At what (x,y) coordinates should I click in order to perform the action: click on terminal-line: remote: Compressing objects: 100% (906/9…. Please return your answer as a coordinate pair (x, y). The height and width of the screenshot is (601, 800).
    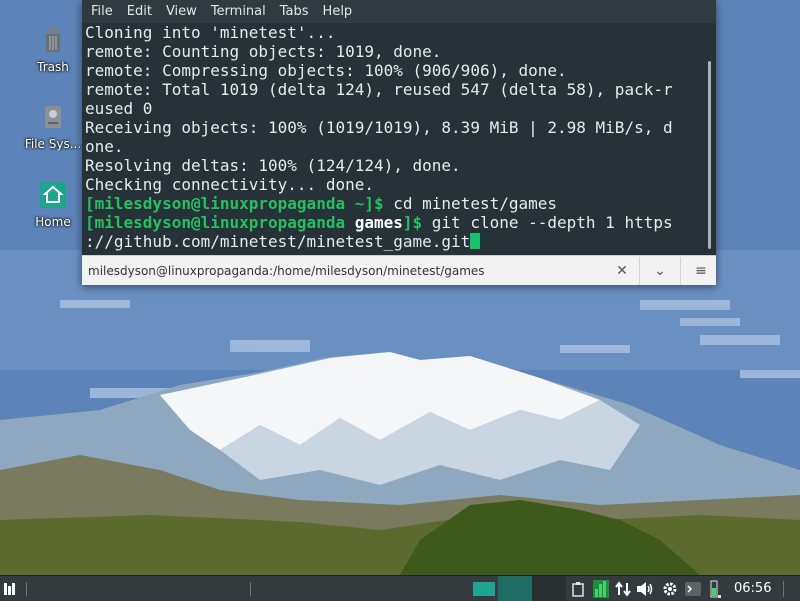
    Looking at the image, I should click on (326, 70).